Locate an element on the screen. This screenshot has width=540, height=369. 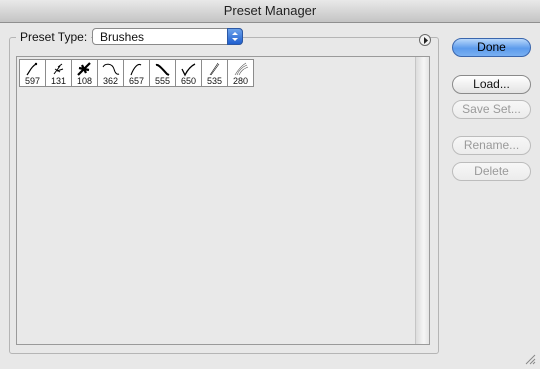
brush-preset: 280 is located at coordinates (240, 73).